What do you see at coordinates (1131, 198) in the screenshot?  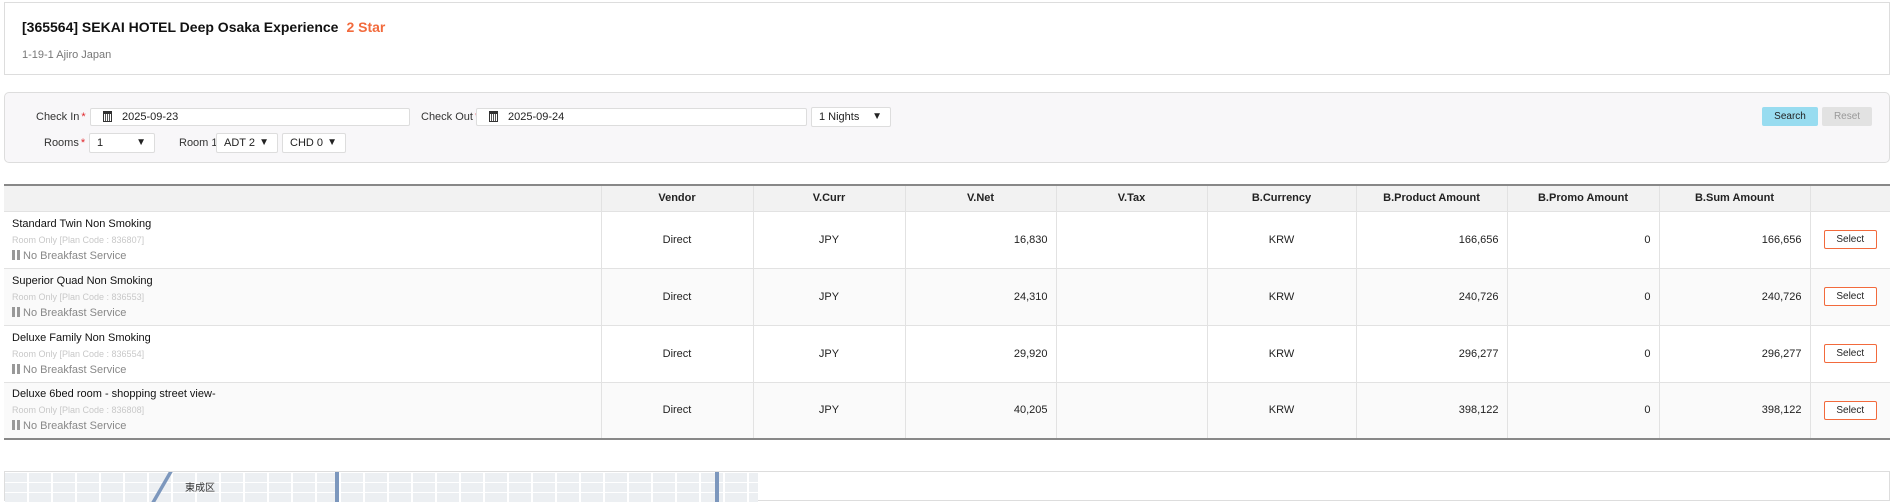 I see `column-header: V.Tax` at bounding box center [1131, 198].